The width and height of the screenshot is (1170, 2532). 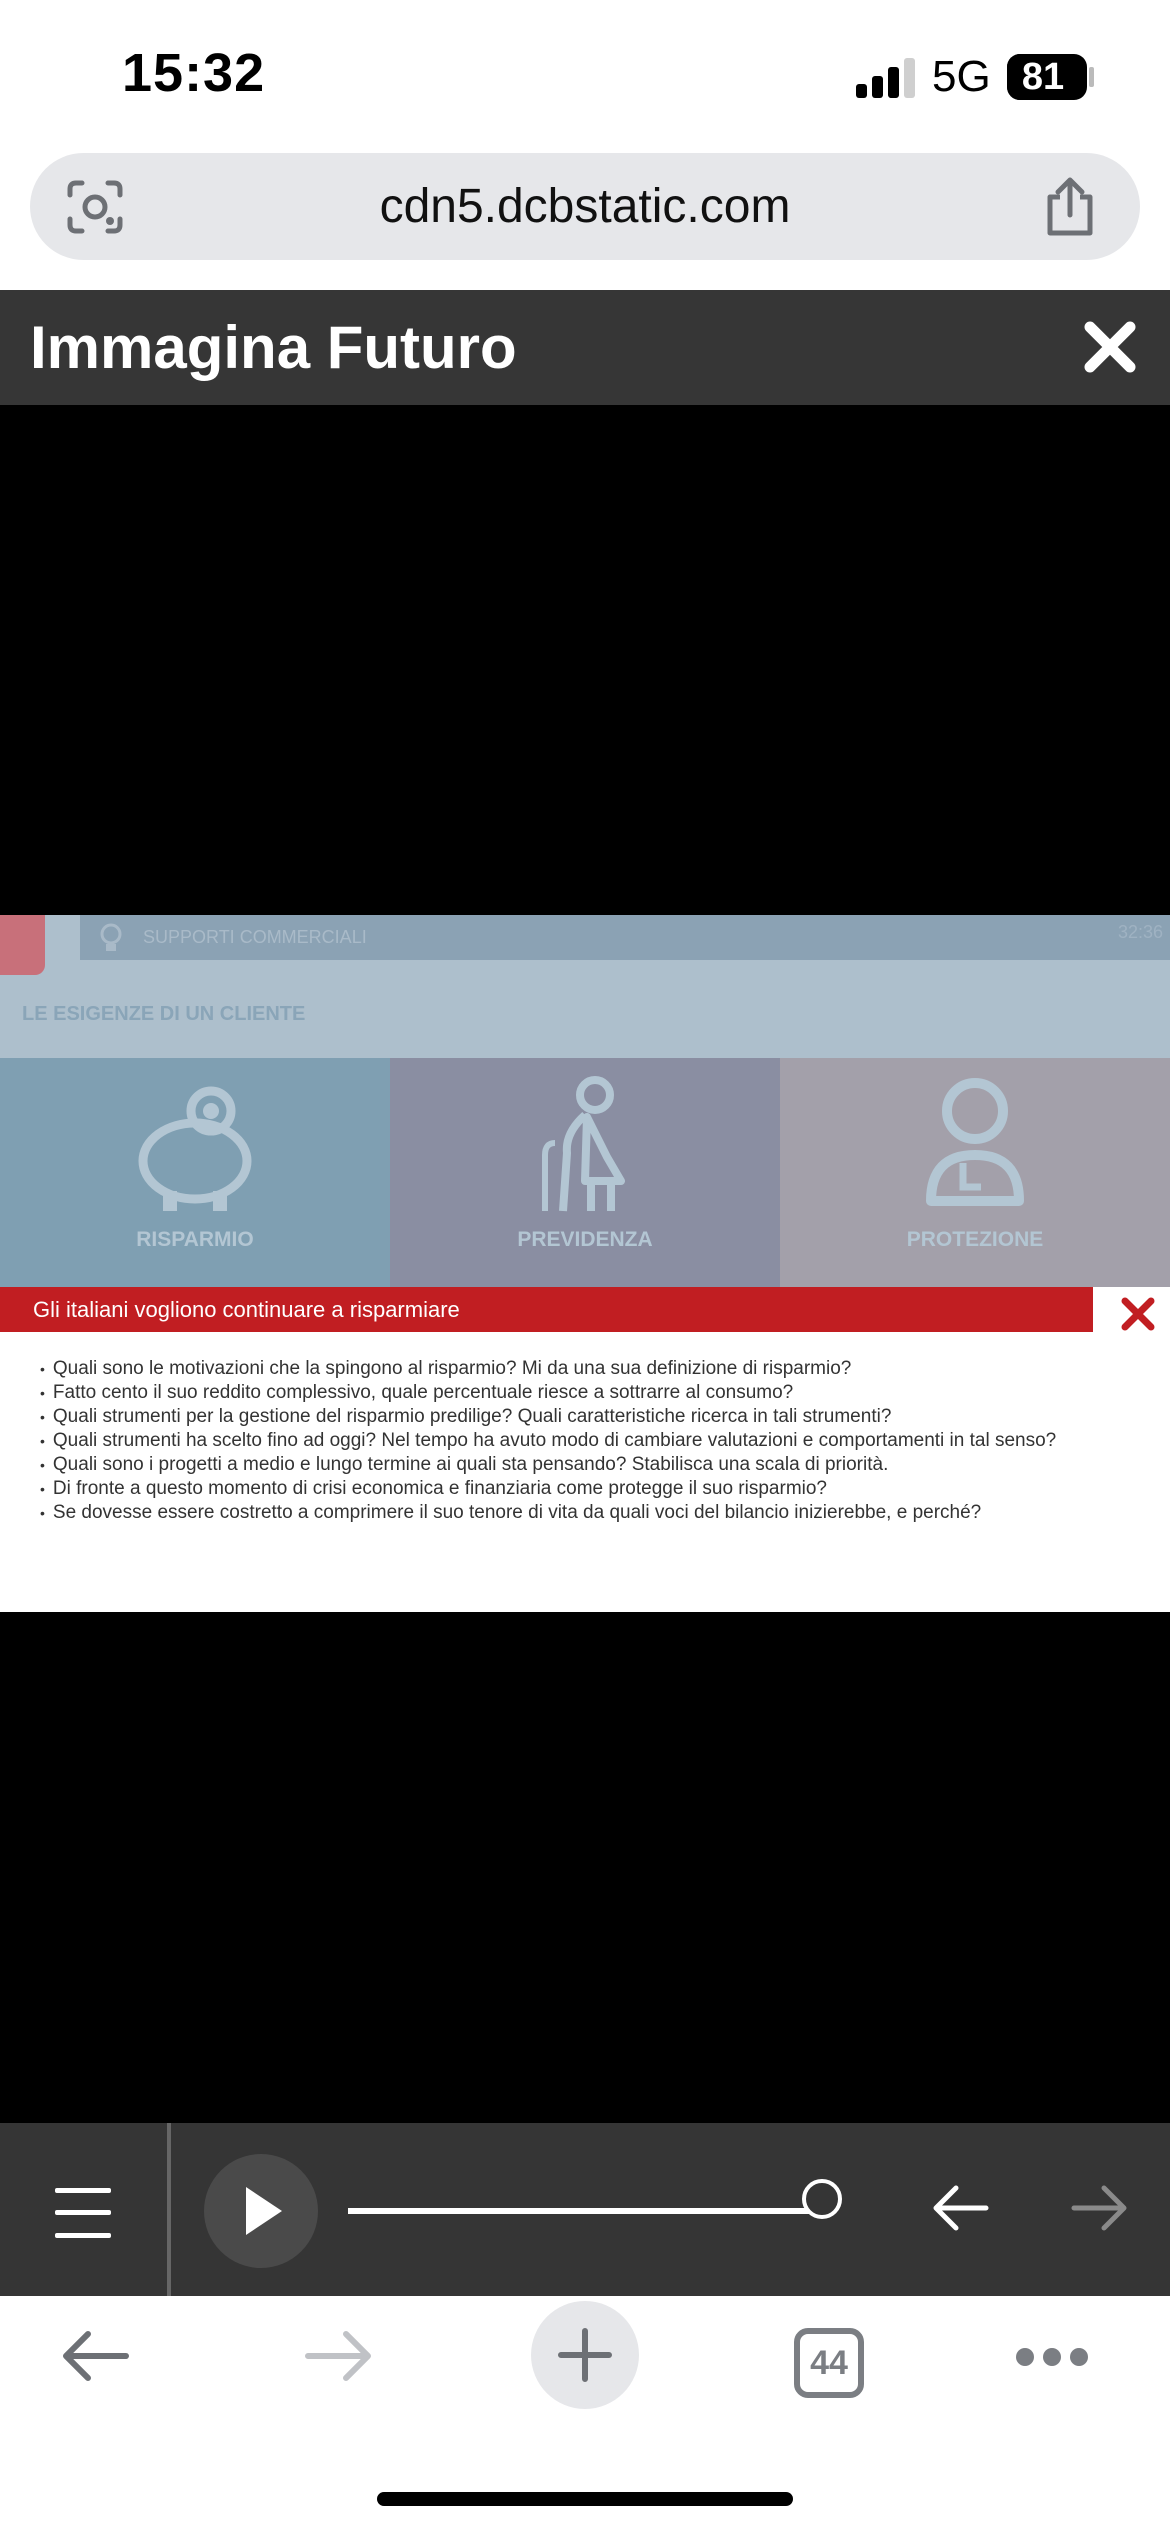 What do you see at coordinates (1043, 77) in the screenshot?
I see `battery-level: 81` at bounding box center [1043, 77].